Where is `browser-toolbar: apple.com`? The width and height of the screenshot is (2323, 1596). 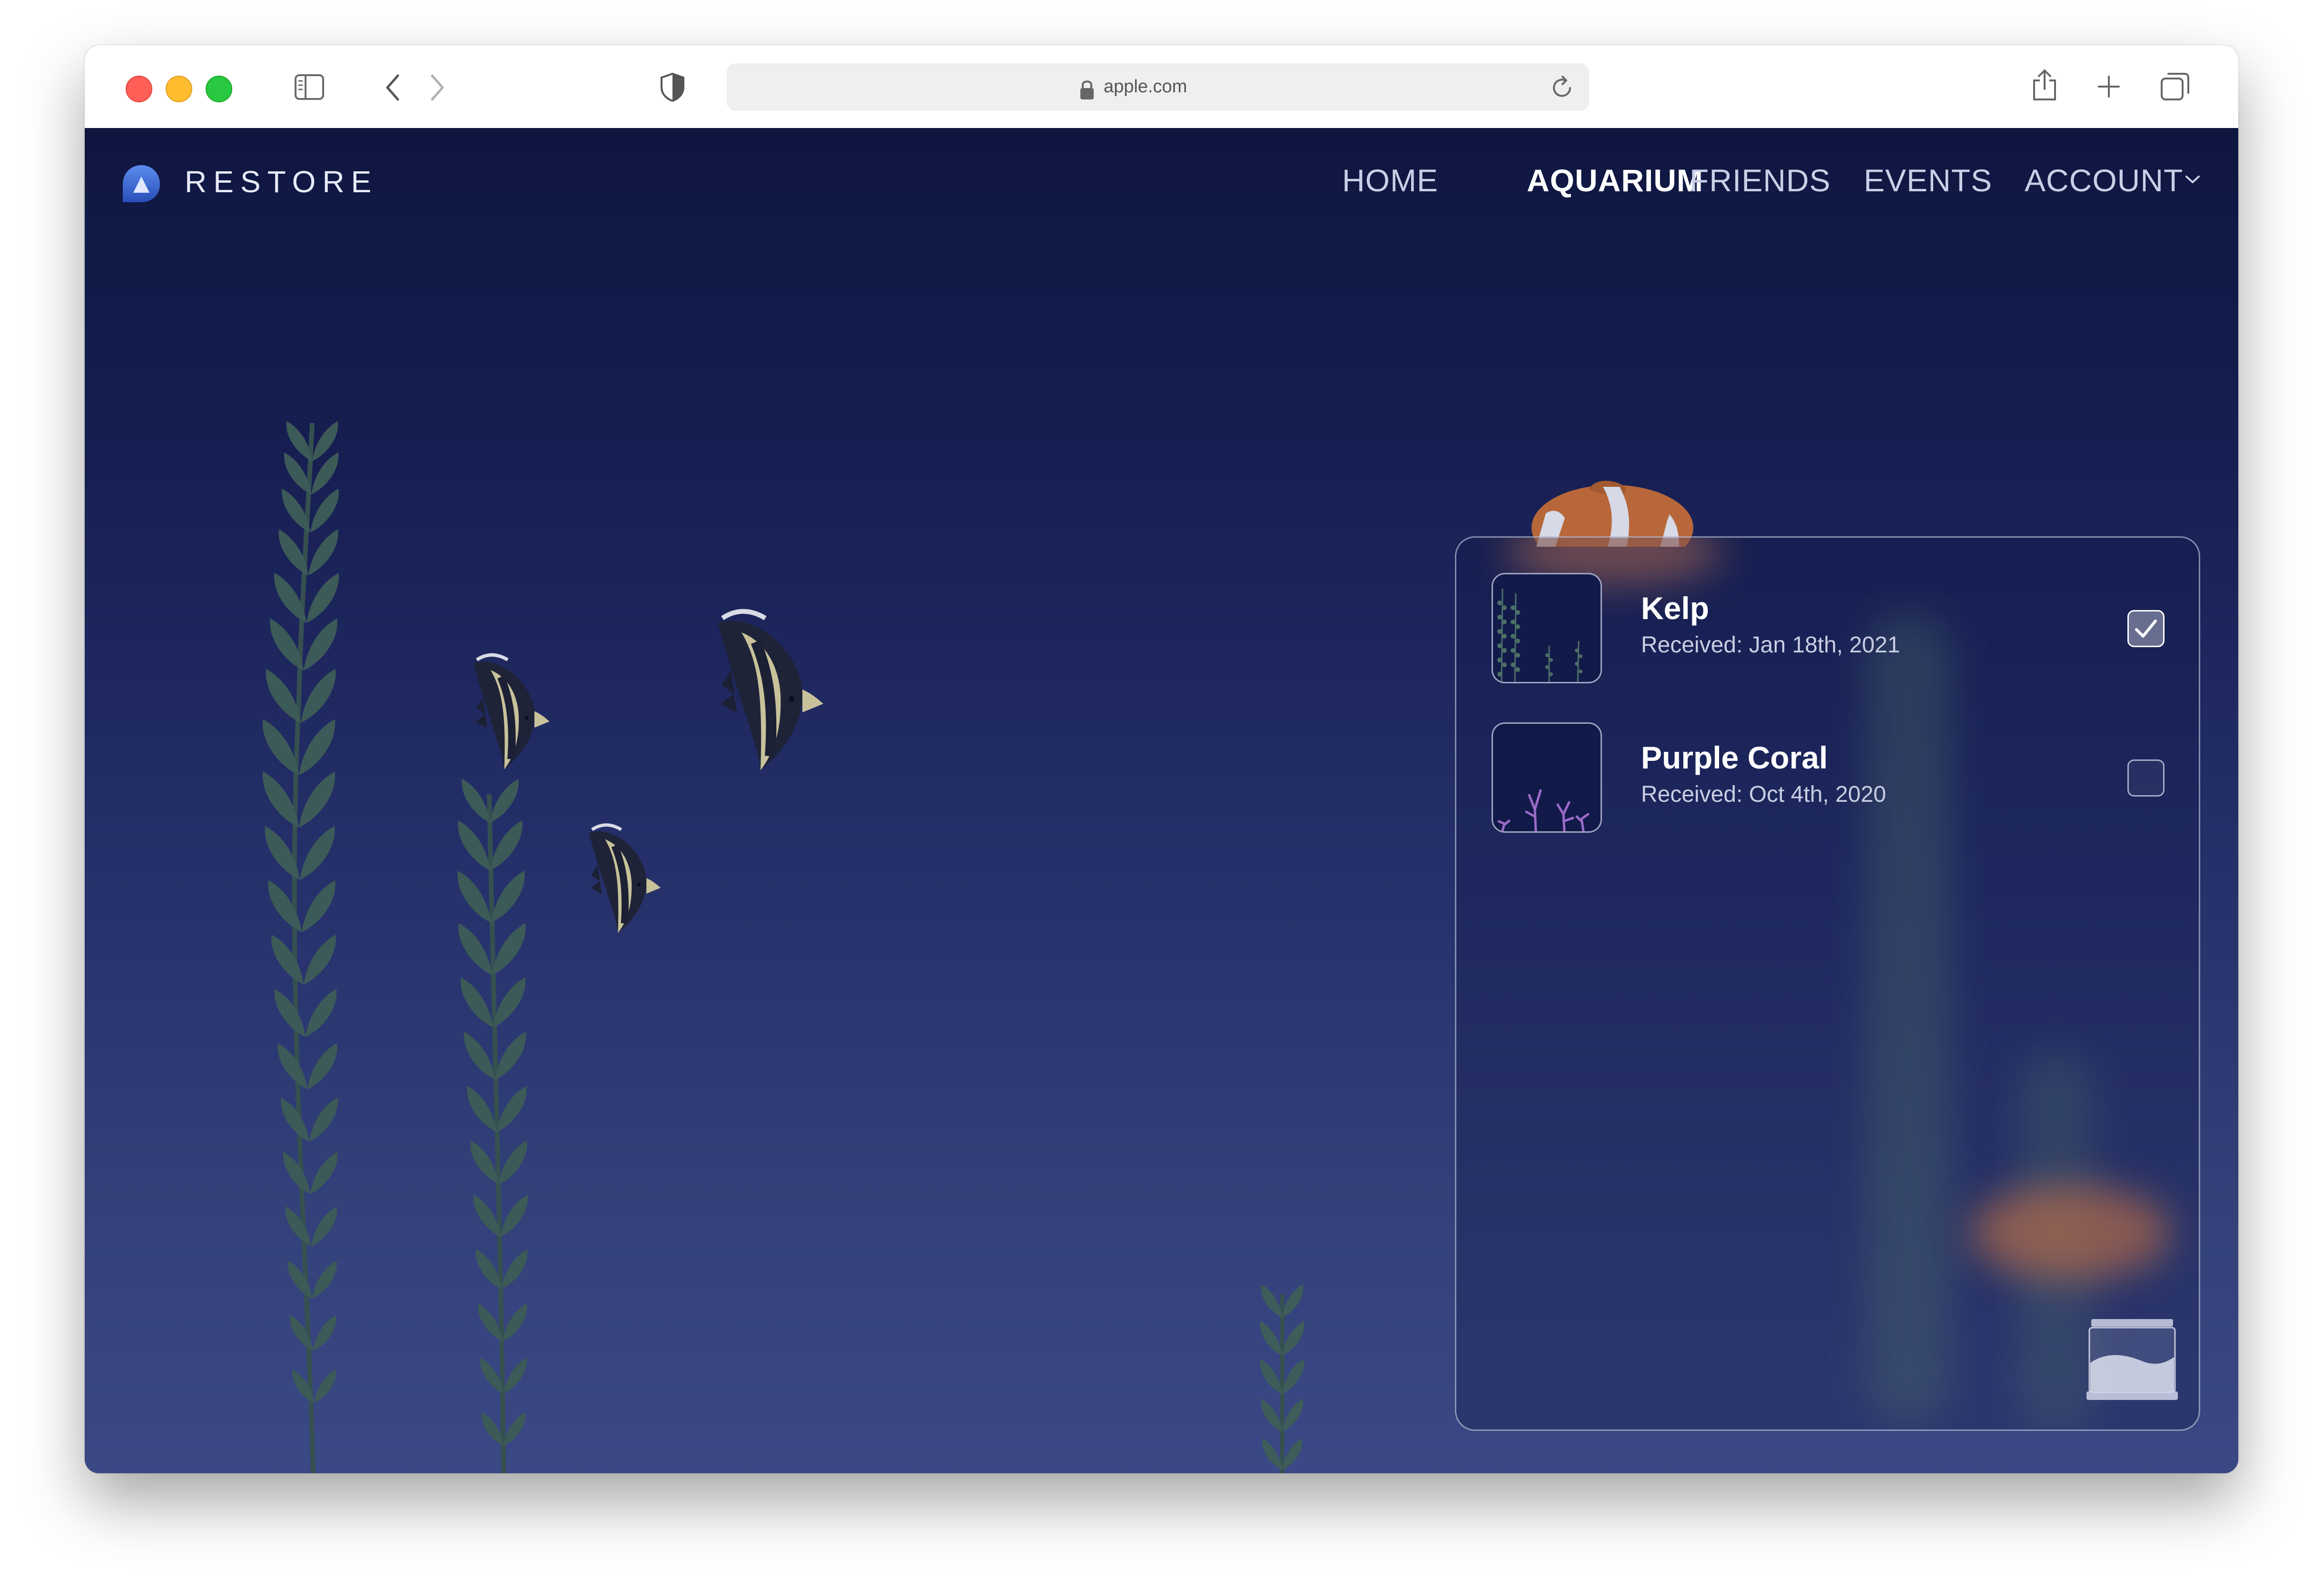
browser-toolbar: apple.com is located at coordinates (1161, 87).